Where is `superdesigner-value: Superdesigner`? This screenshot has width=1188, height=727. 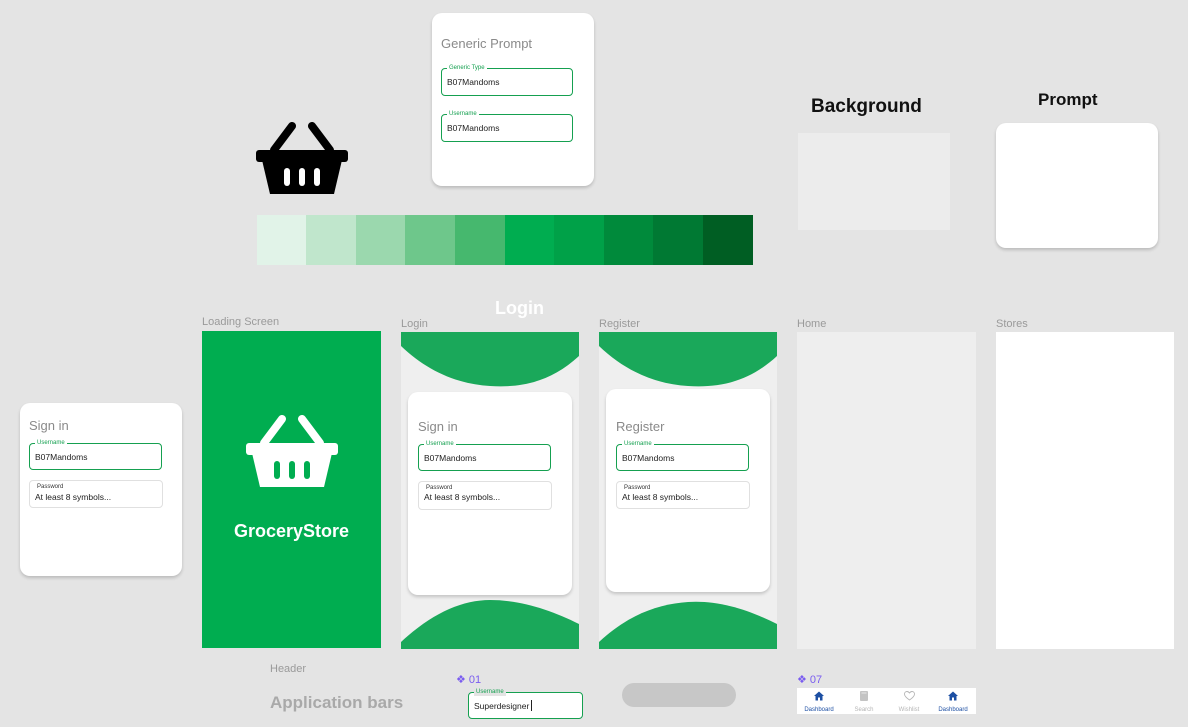 superdesigner-value: Superdesigner is located at coordinates (502, 706).